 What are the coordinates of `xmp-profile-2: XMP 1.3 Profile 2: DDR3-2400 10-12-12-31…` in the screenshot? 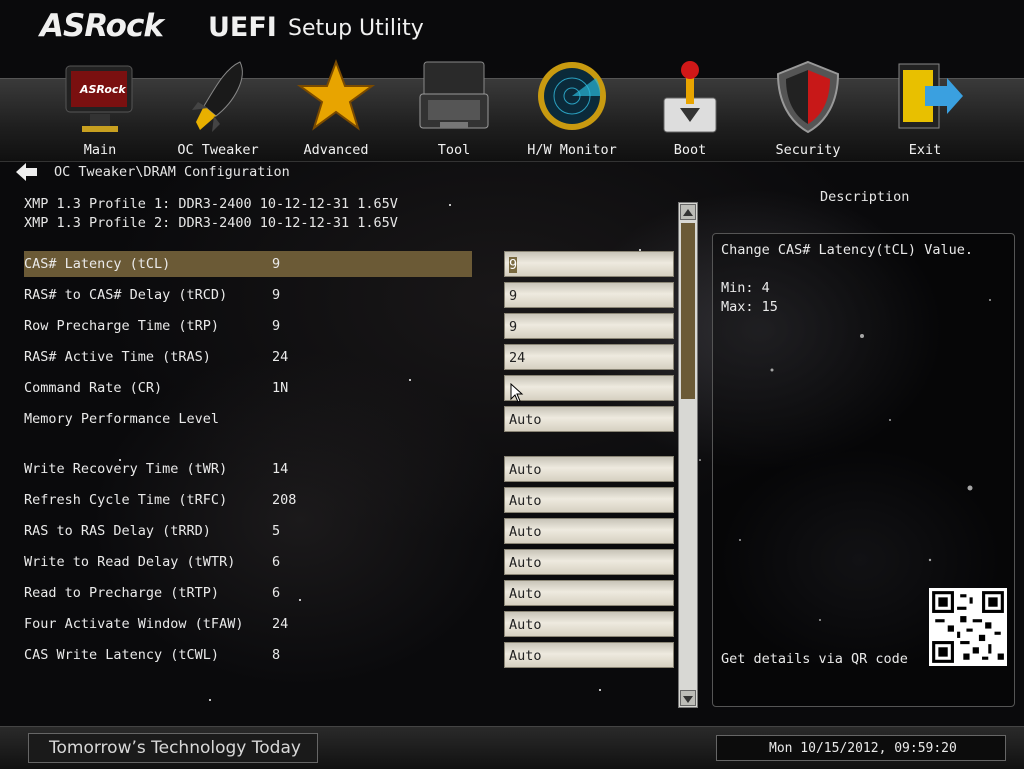 It's located at (211, 223).